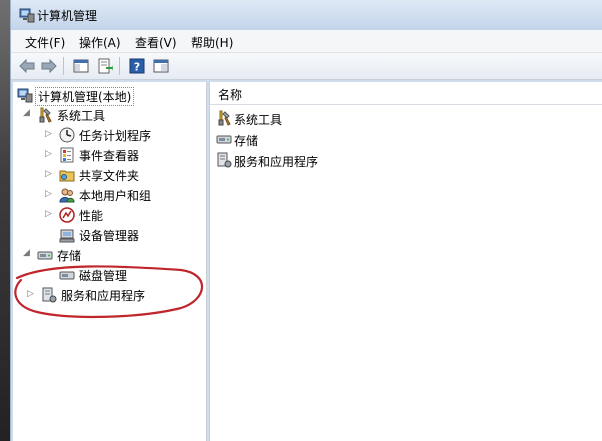 This screenshot has height=441, width=602. I want to click on properties-button, so click(161, 66).